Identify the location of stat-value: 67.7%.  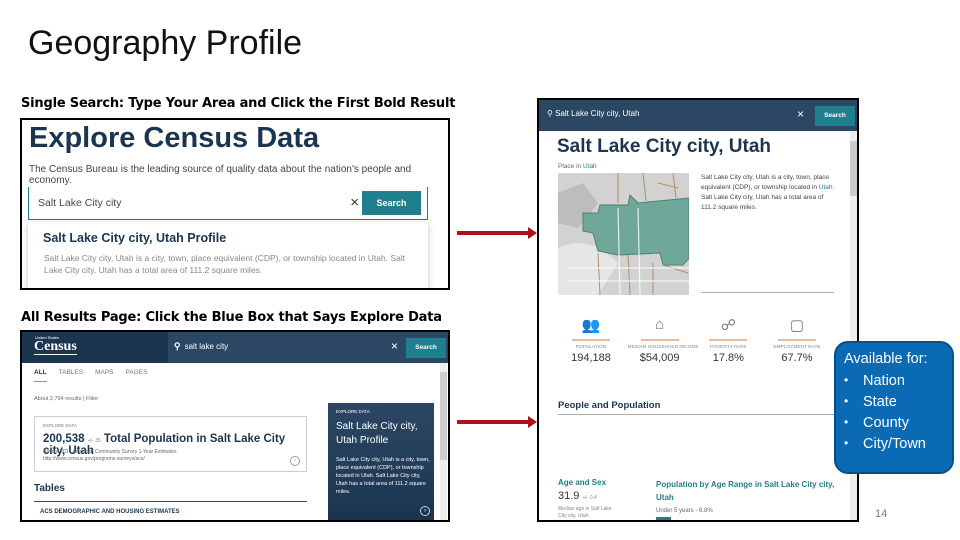
(797, 358).